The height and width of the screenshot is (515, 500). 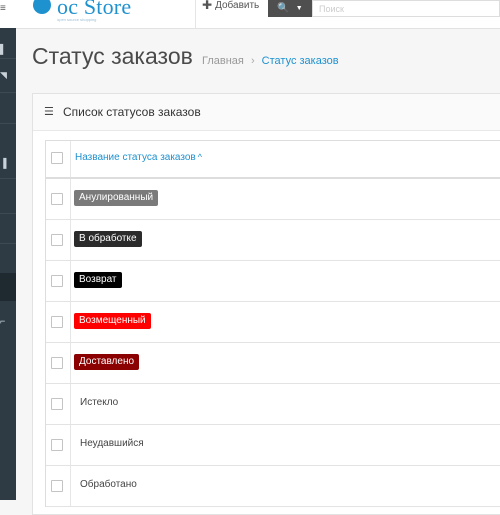 What do you see at coordinates (77, 19) in the screenshot?
I see `logo-tagline: open source shopping` at bounding box center [77, 19].